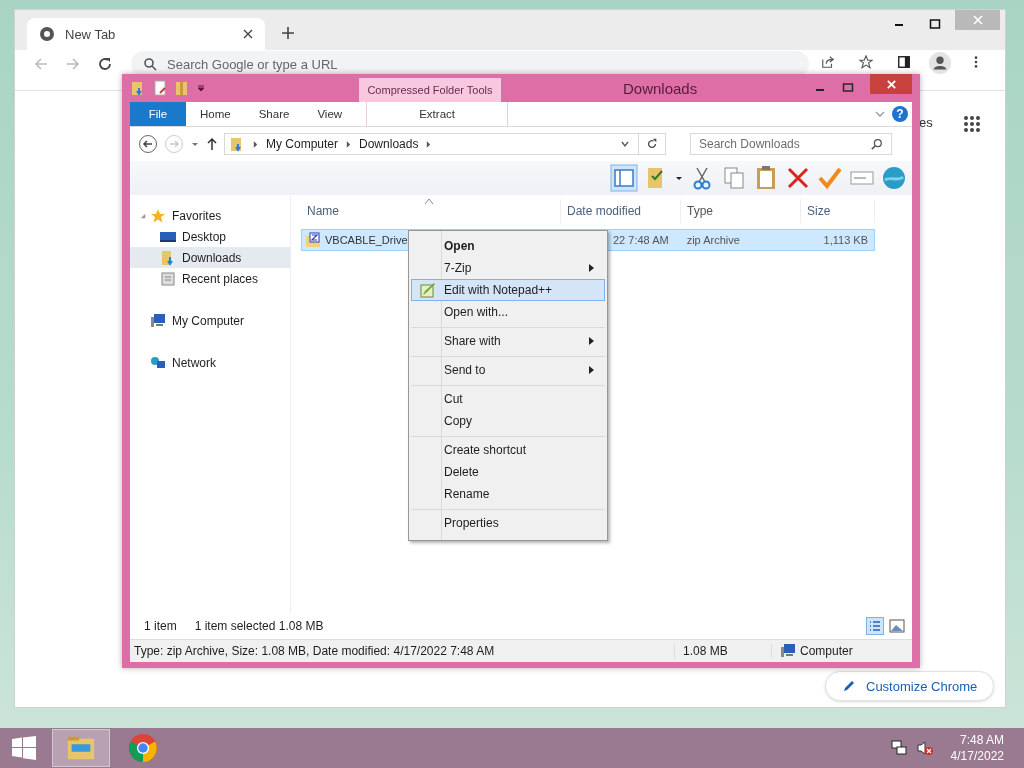  I want to click on item-count: 1 item, so click(160, 626).